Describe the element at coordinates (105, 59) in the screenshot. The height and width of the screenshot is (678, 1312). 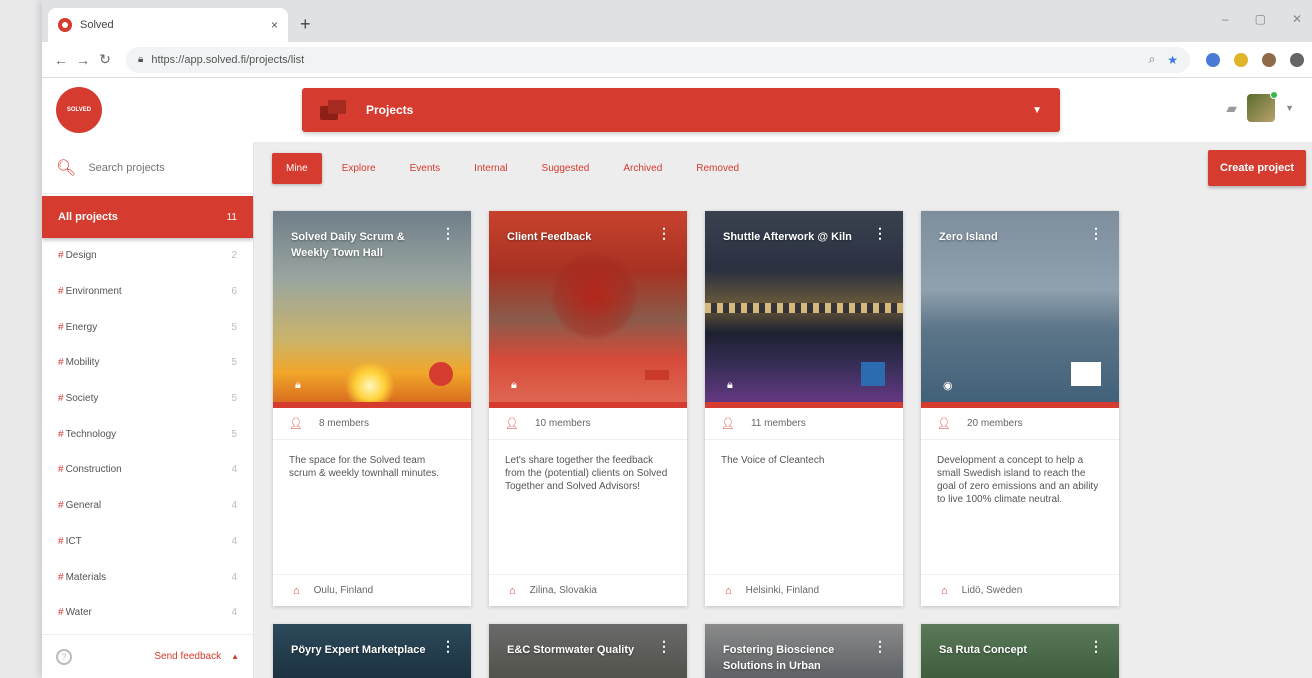
I see `reload-icon: ↻` at that location.